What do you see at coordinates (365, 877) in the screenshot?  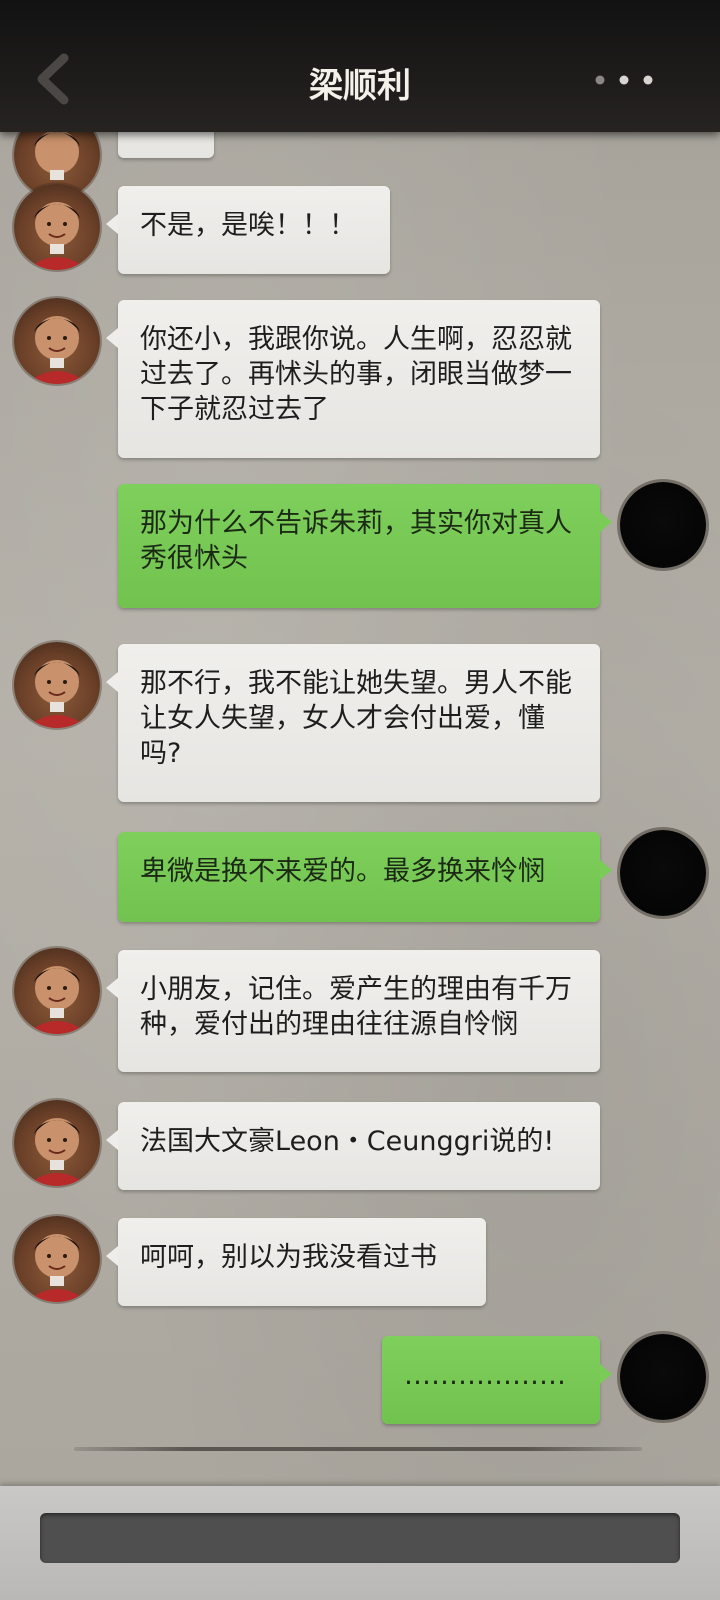 I see `message-bubble-sent: 卑微是换不来爱的。最多换来怜悯` at bounding box center [365, 877].